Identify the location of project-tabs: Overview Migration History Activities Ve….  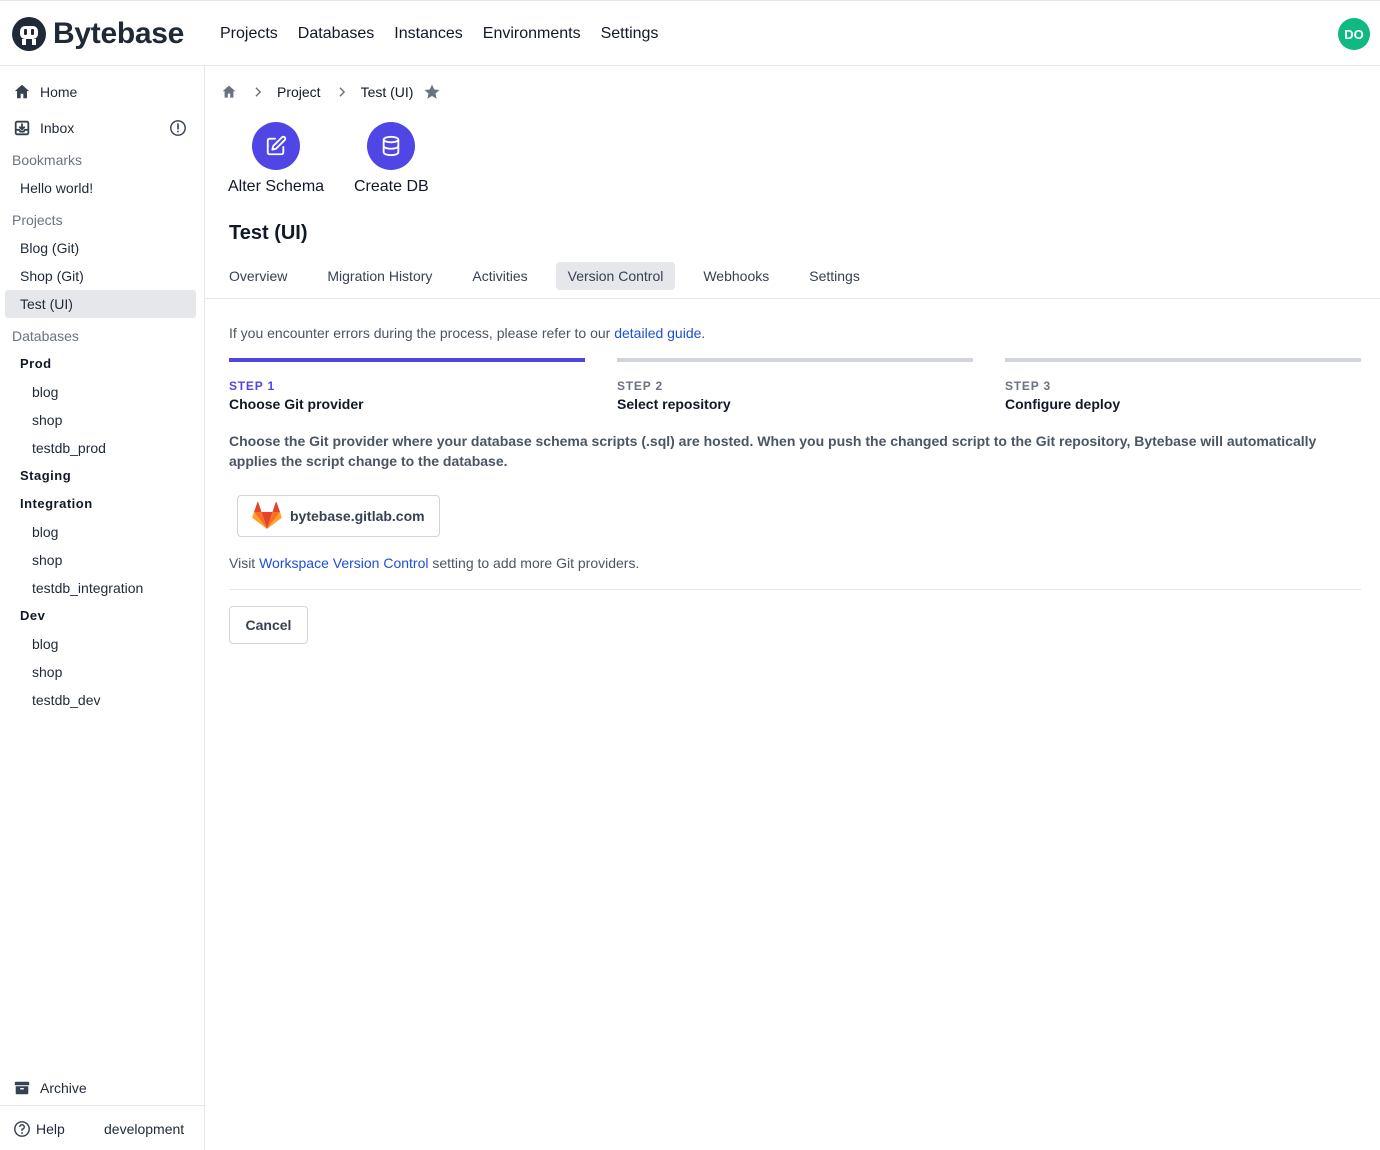
(552, 276).